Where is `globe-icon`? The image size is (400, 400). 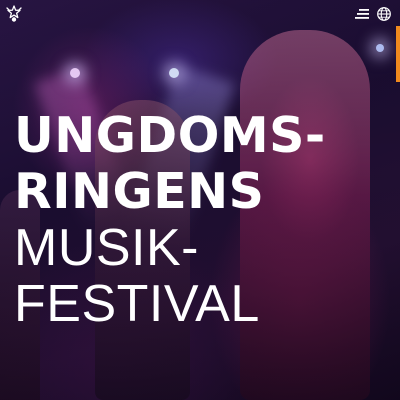
globe-icon is located at coordinates (384, 14).